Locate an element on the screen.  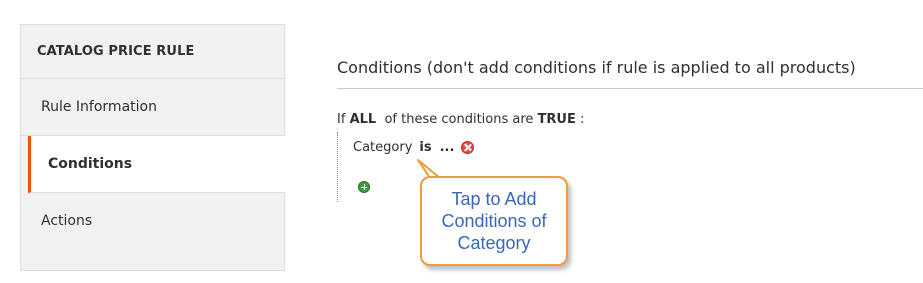
tooltip-callout: Tap to Add Conditions of Category is located at coordinates (494, 221).